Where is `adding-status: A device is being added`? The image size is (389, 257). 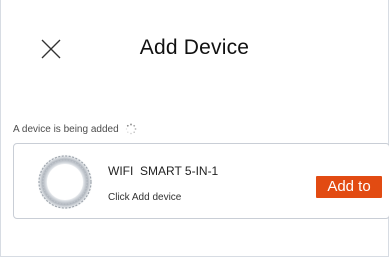
adding-status: A device is being added is located at coordinates (75, 129).